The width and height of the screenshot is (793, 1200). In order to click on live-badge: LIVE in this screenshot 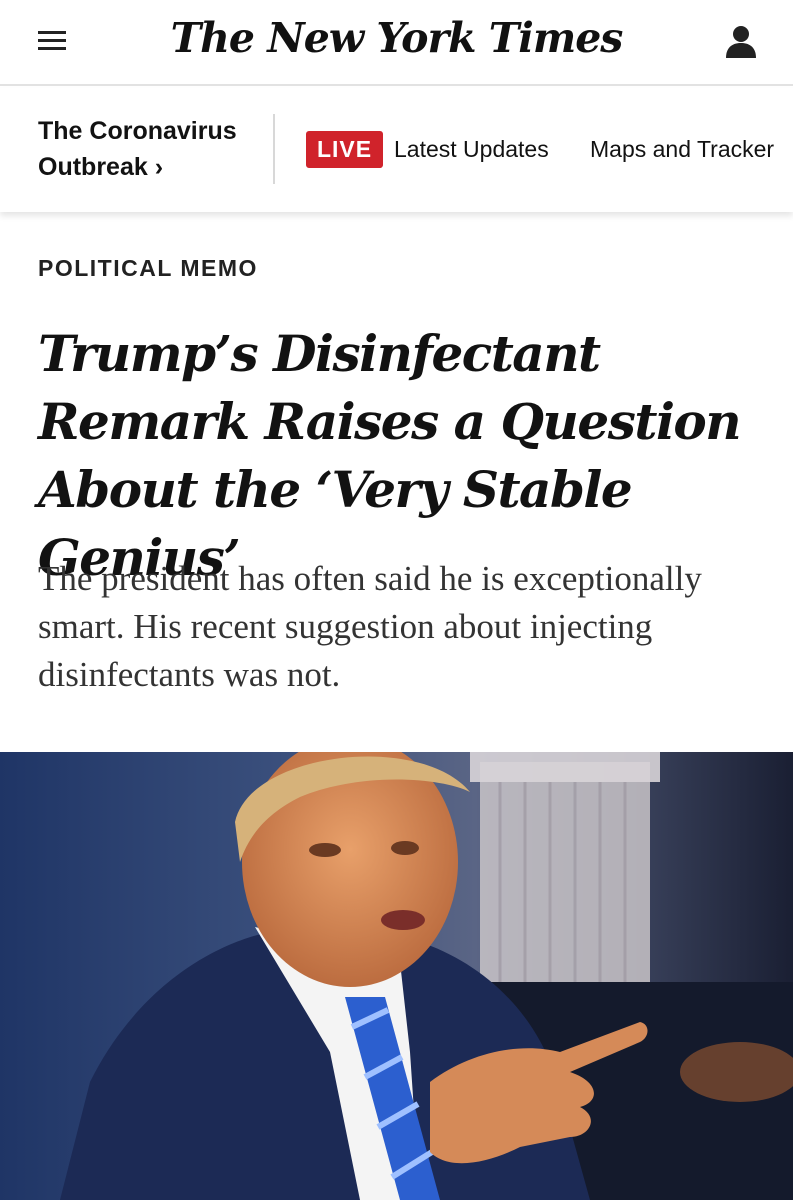, I will do `click(344, 149)`.